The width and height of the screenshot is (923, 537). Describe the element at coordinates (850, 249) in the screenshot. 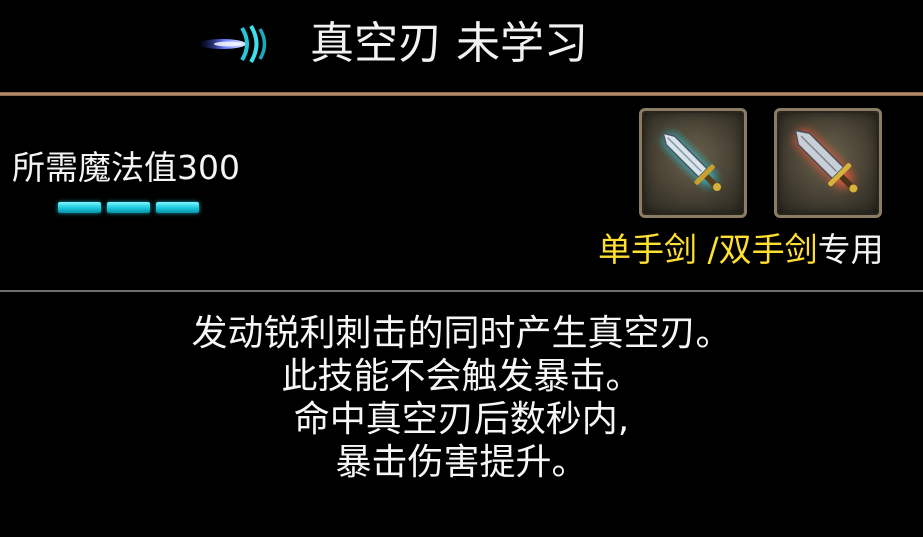

I see `weapon-exclusive-suffix: 专用` at that location.